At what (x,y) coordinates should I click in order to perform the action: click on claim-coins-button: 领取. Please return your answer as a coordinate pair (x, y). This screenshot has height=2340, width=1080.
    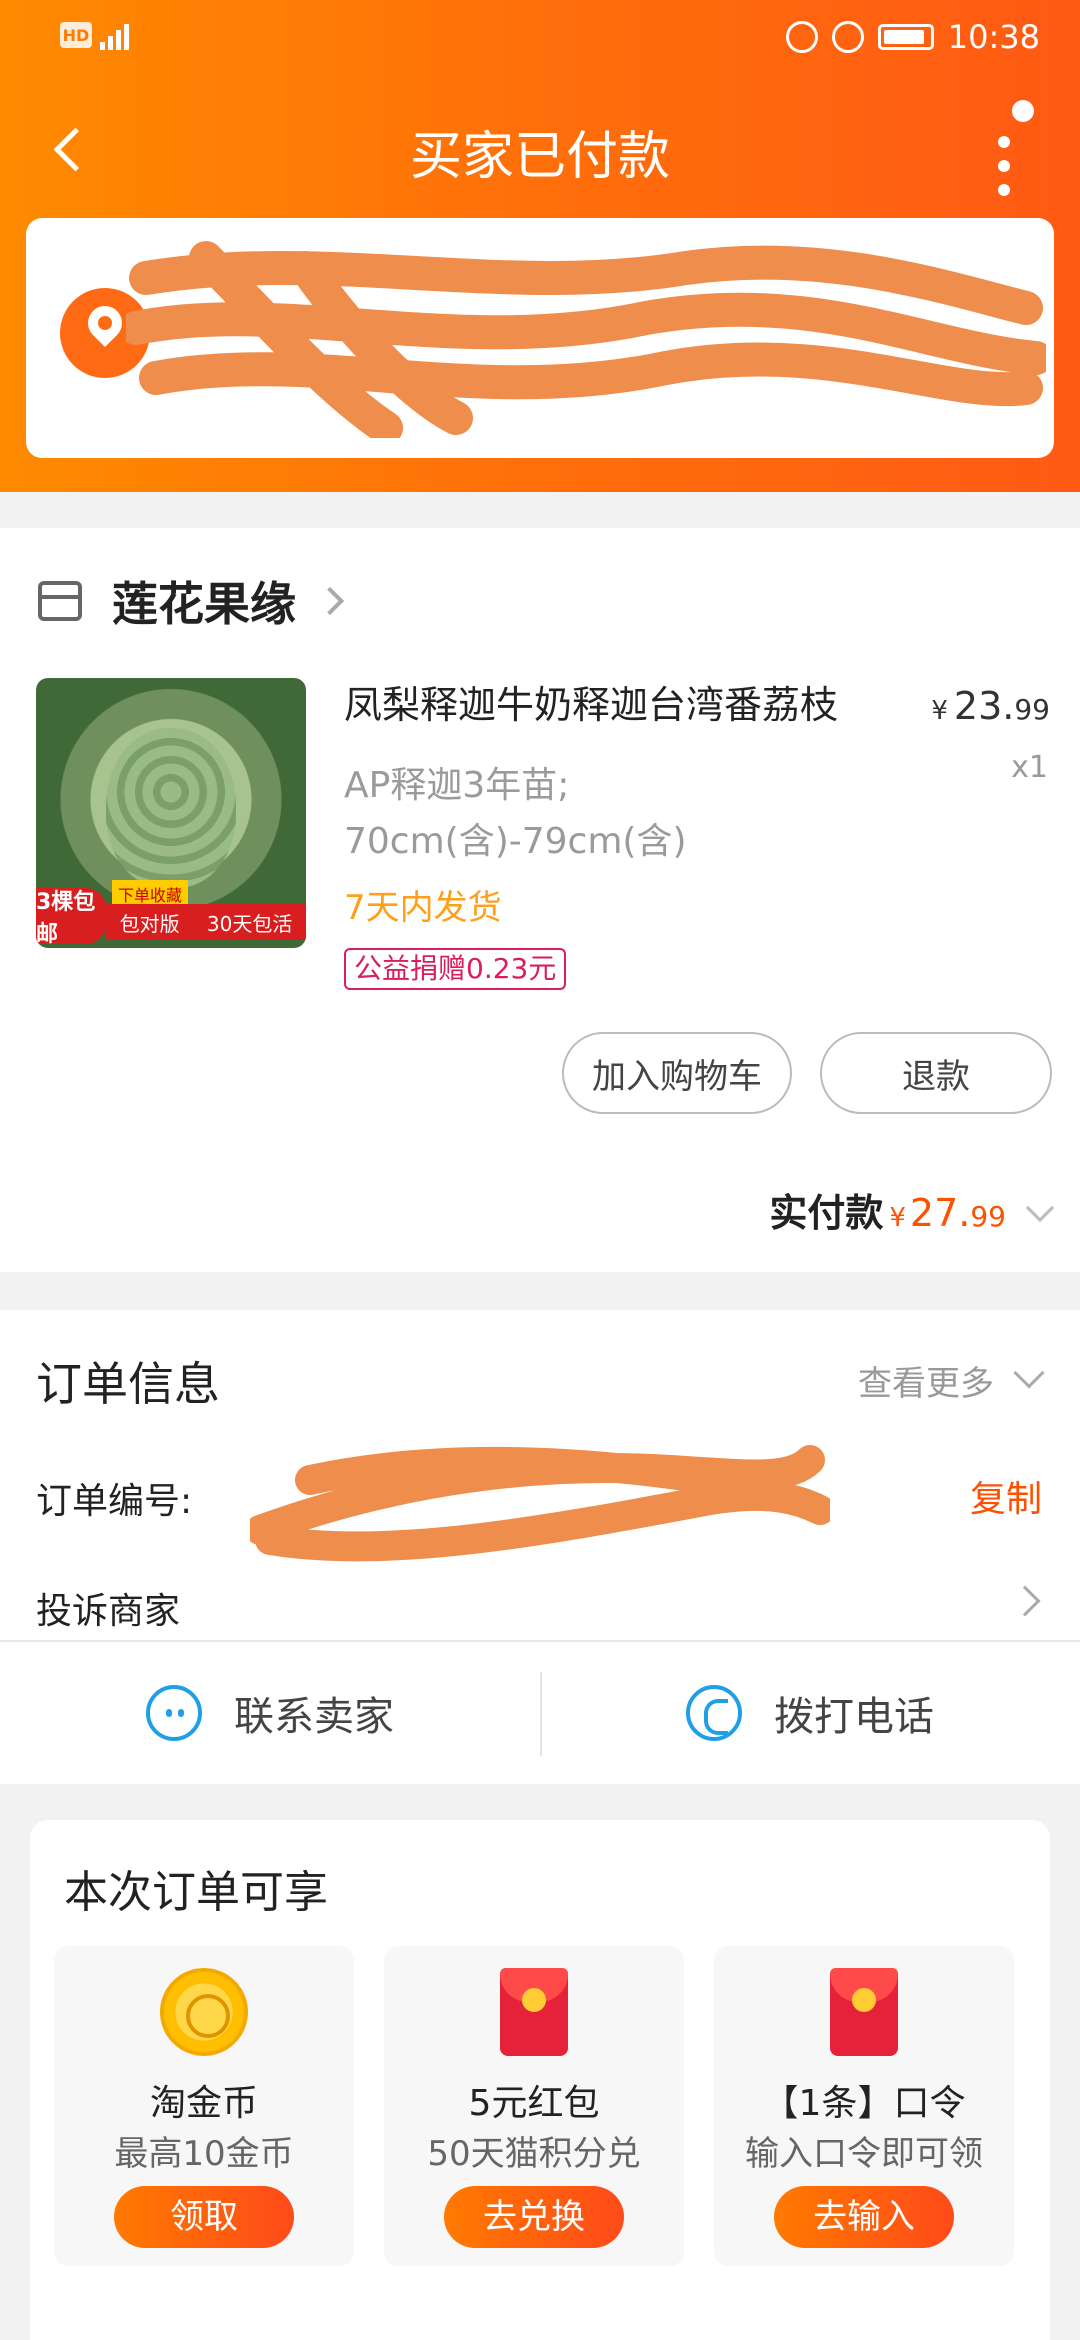
    Looking at the image, I should click on (204, 2217).